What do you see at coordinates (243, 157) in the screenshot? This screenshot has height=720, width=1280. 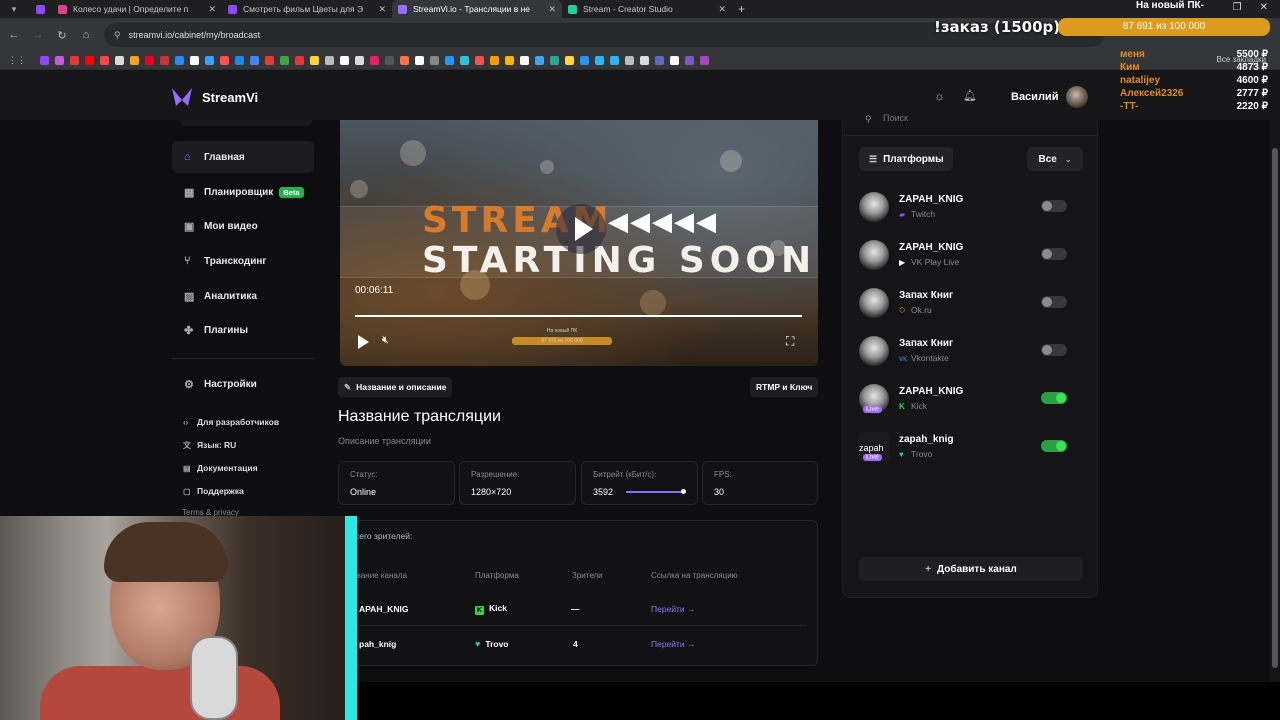 I see `sidebar-item-home: ⌂ Главная` at bounding box center [243, 157].